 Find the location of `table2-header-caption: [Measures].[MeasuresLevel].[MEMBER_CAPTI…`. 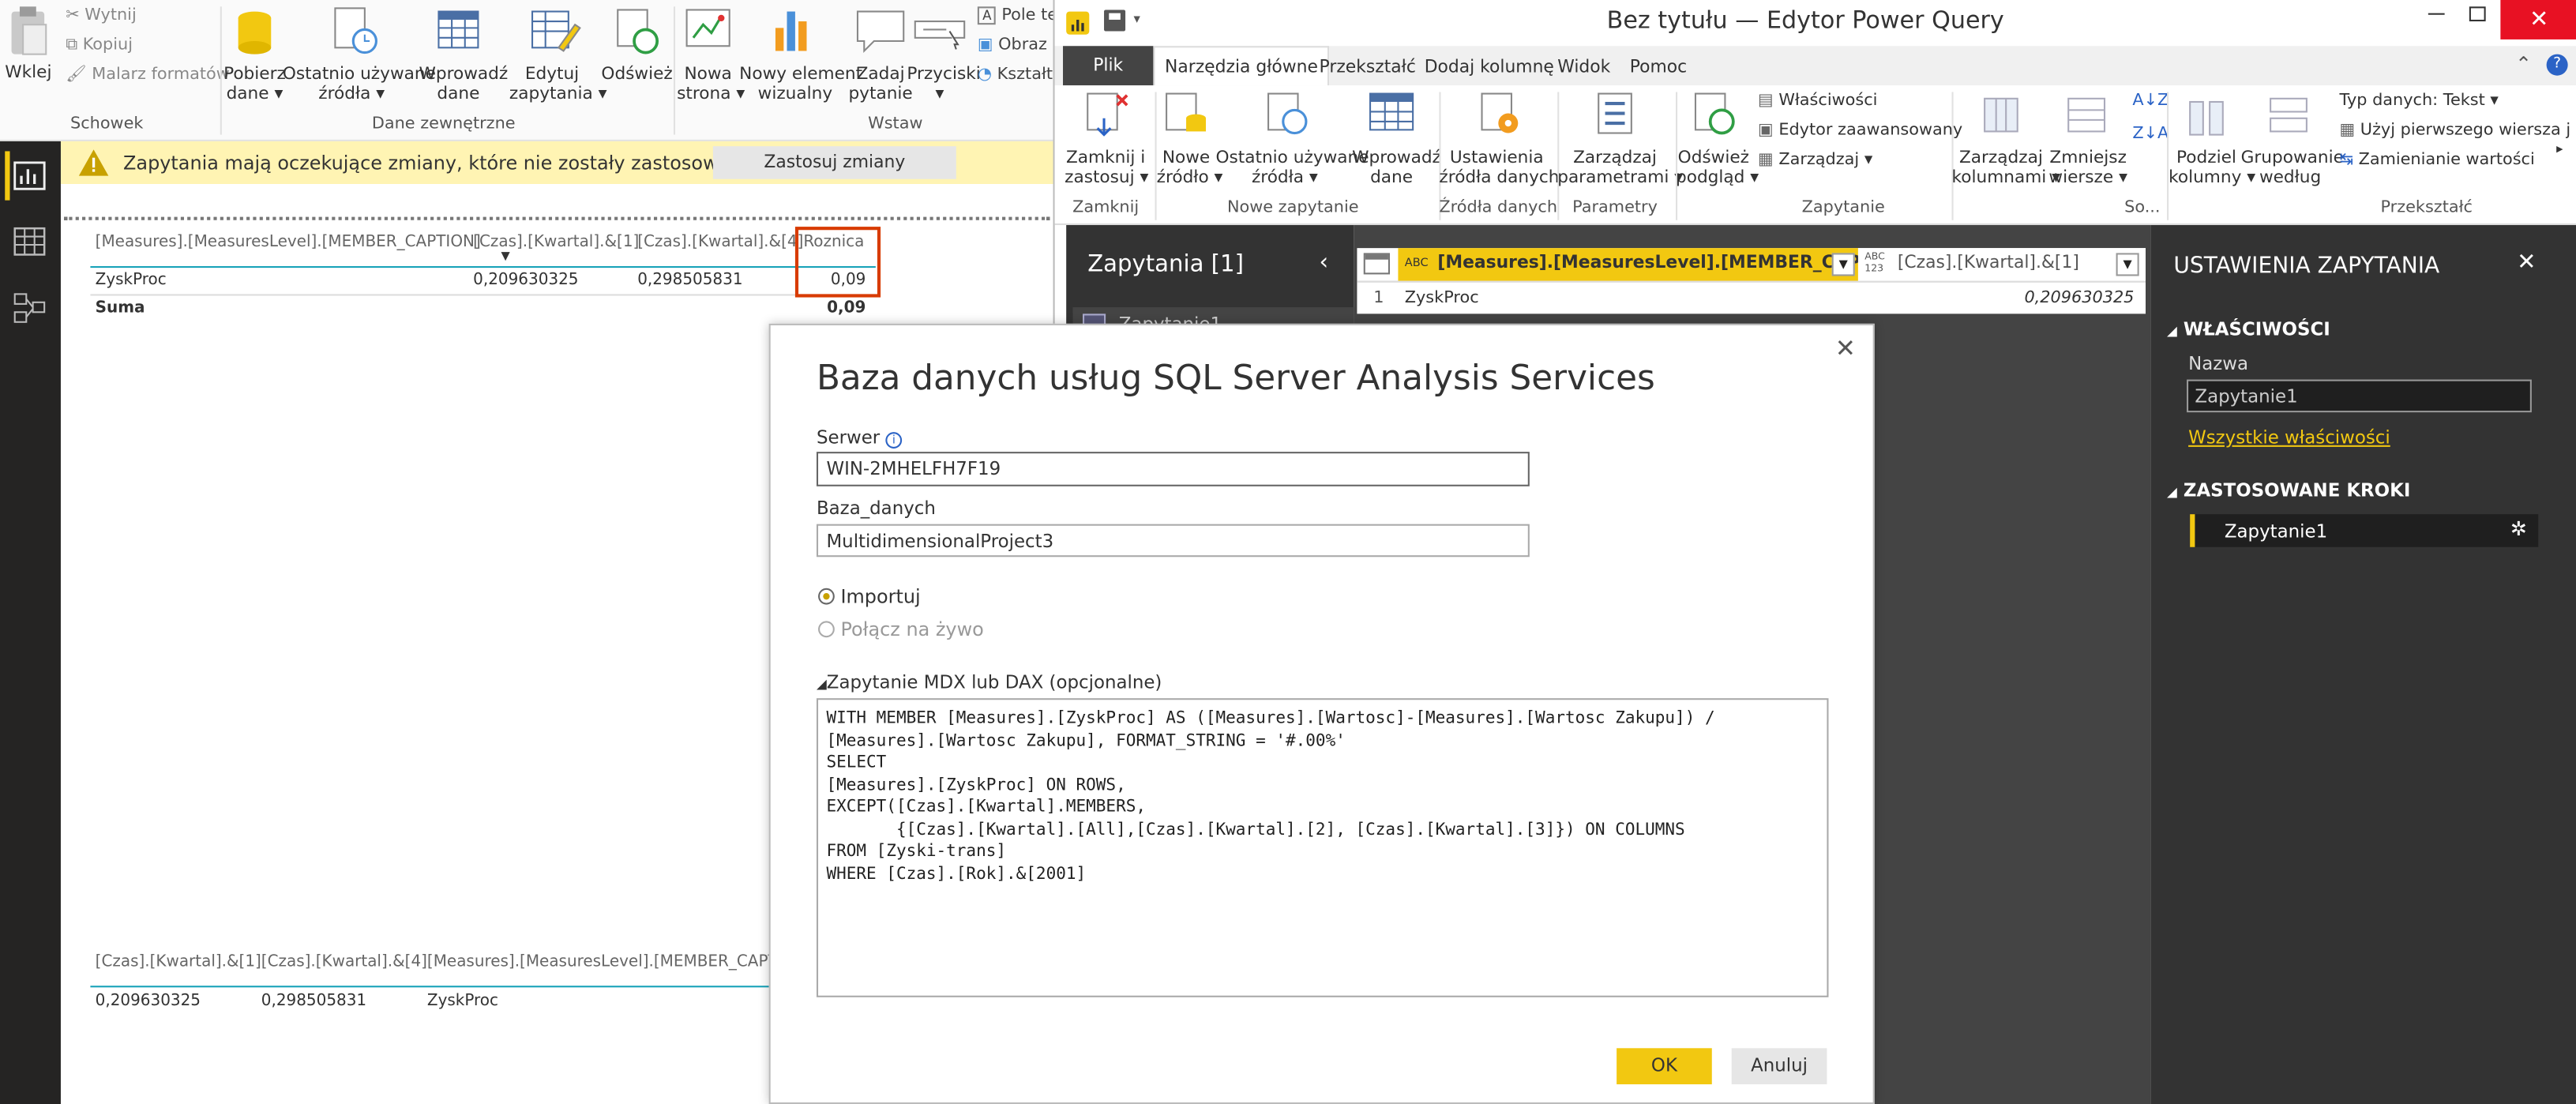

table2-header-caption: [Measures].[MeasuresLevel].[MEMBER_CAPTI… is located at coordinates (610, 962).